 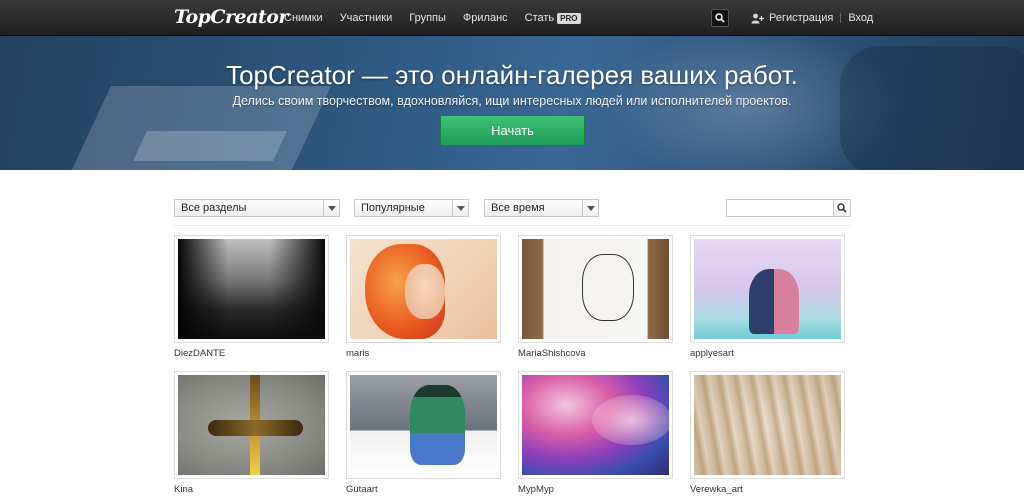 I want to click on gallery-card: DiezDANTE, so click(x=251, y=297).